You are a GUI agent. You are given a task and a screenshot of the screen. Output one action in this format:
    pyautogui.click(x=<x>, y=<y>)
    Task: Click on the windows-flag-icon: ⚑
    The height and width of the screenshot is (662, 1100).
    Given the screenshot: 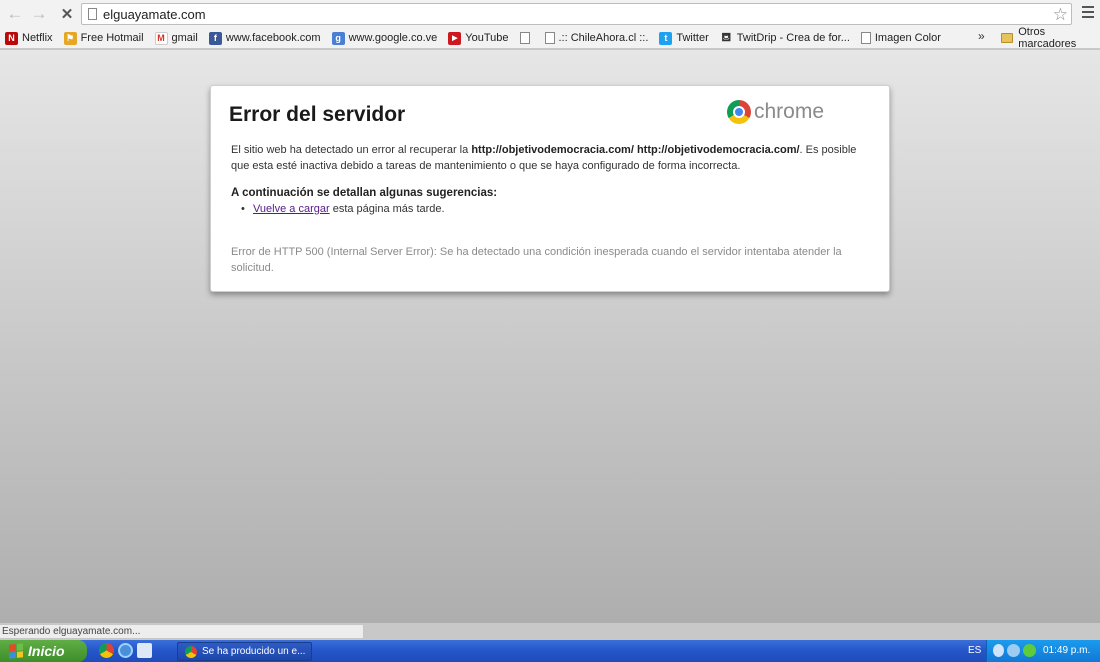 What is the action you would take?
    pyautogui.click(x=70, y=38)
    